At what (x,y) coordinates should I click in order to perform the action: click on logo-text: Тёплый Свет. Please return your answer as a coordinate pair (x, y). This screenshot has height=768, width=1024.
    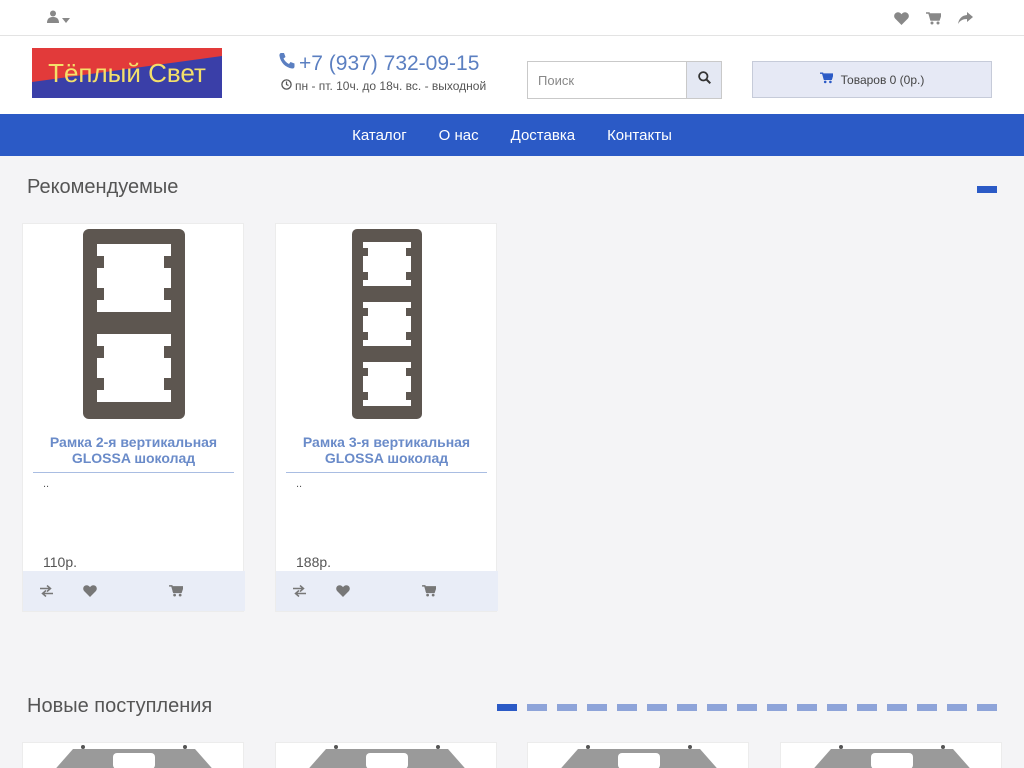
    Looking at the image, I should click on (127, 73).